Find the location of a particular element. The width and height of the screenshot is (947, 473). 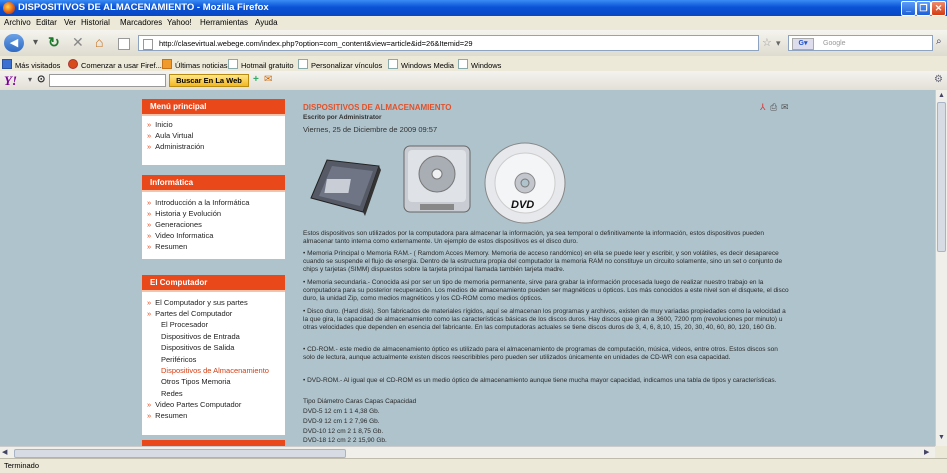

search-icon: ⌕ is located at coordinates (939, 41).